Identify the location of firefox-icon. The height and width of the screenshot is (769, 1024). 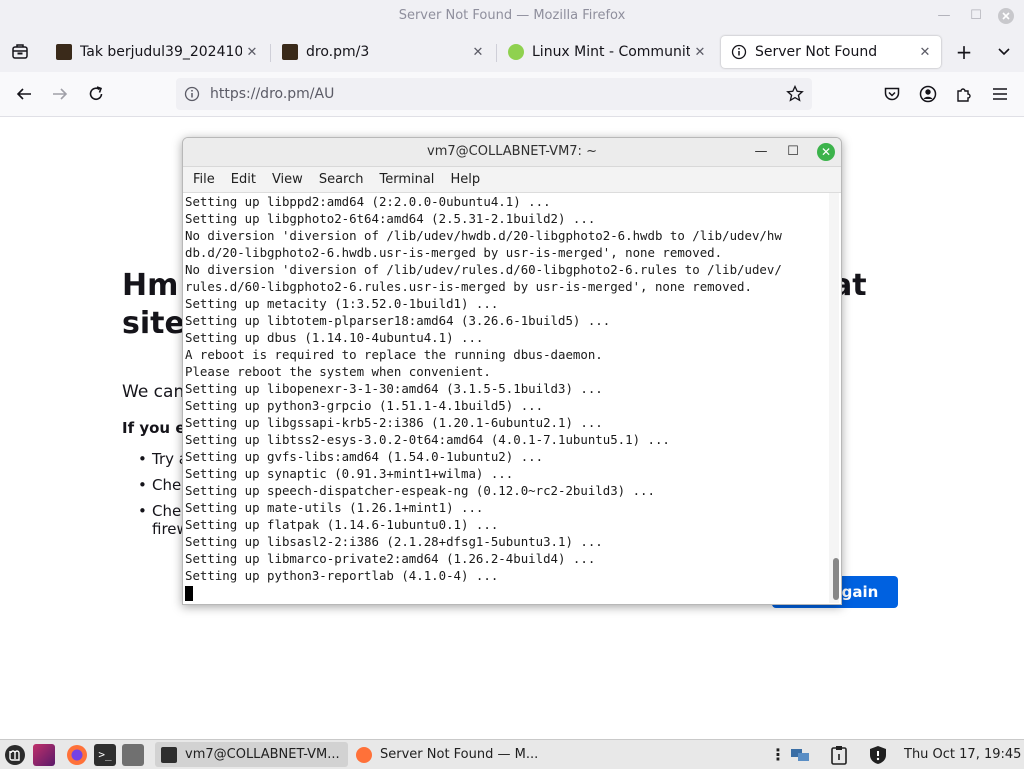
(364, 754).